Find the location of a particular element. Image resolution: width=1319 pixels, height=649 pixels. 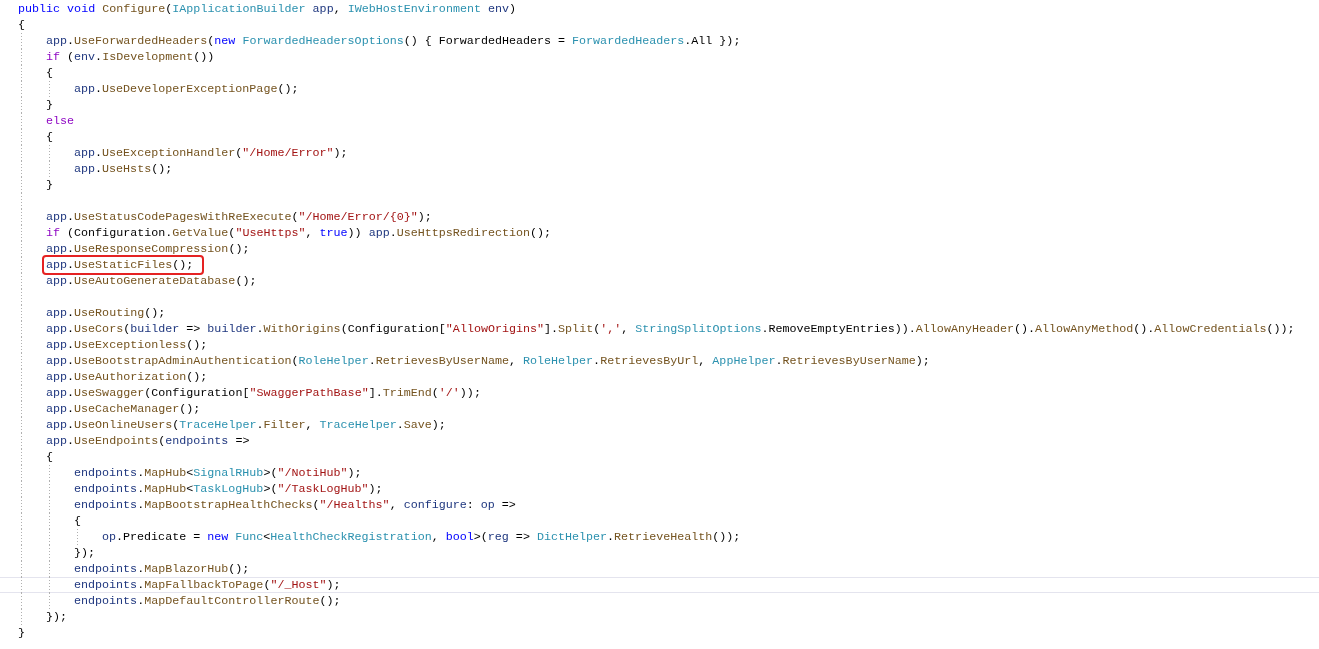

code-line: endpoints.MapDefaultControllerRoute(); is located at coordinates (207, 601).